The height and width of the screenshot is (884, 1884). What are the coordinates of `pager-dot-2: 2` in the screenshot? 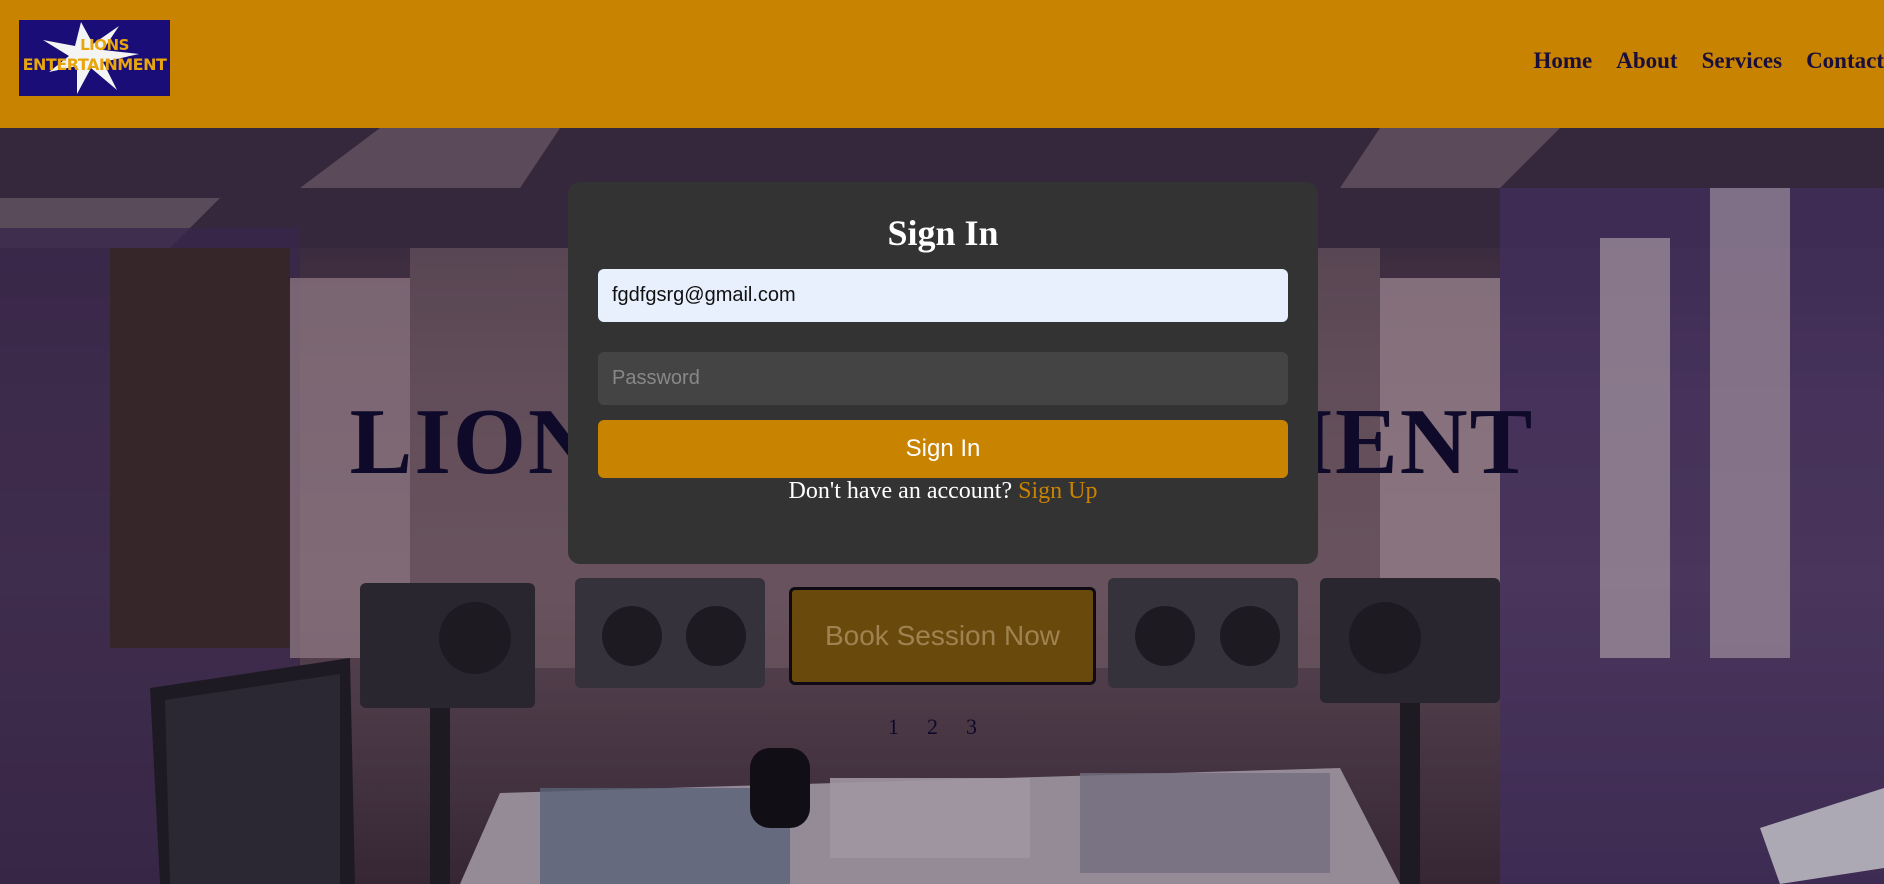 It's located at (932, 727).